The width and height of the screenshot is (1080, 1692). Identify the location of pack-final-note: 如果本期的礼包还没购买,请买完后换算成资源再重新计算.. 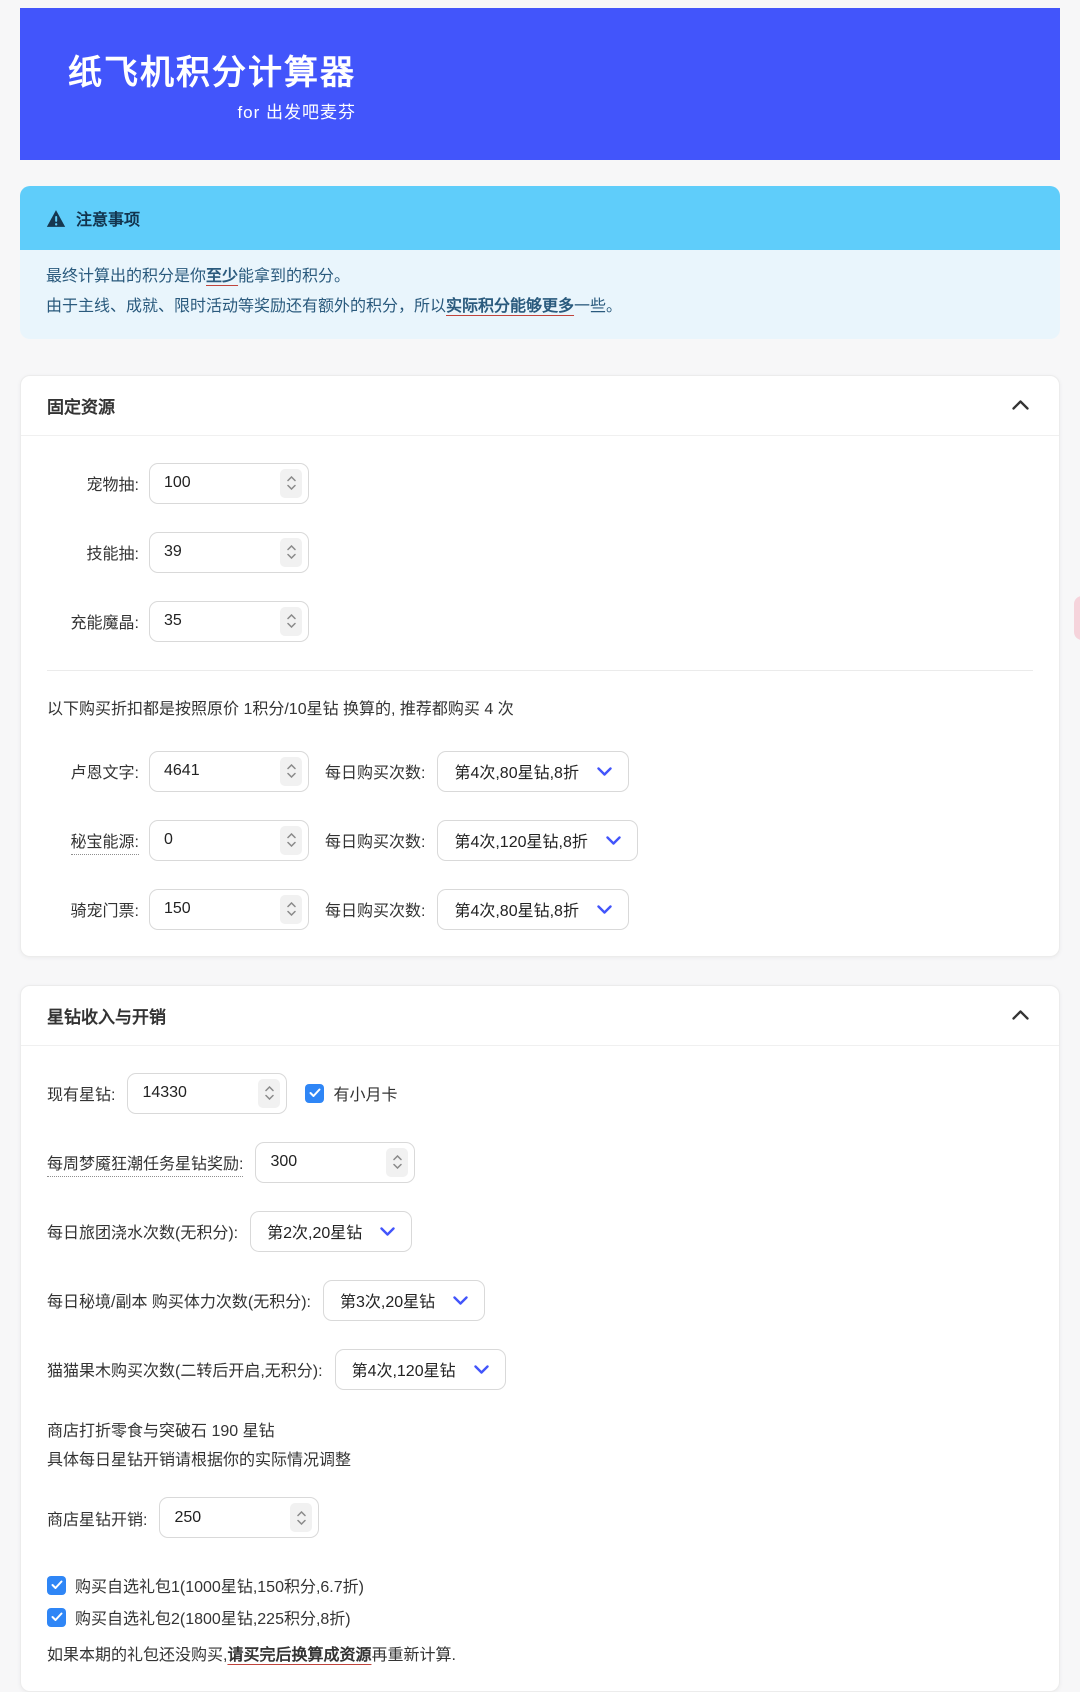
(251, 1656).